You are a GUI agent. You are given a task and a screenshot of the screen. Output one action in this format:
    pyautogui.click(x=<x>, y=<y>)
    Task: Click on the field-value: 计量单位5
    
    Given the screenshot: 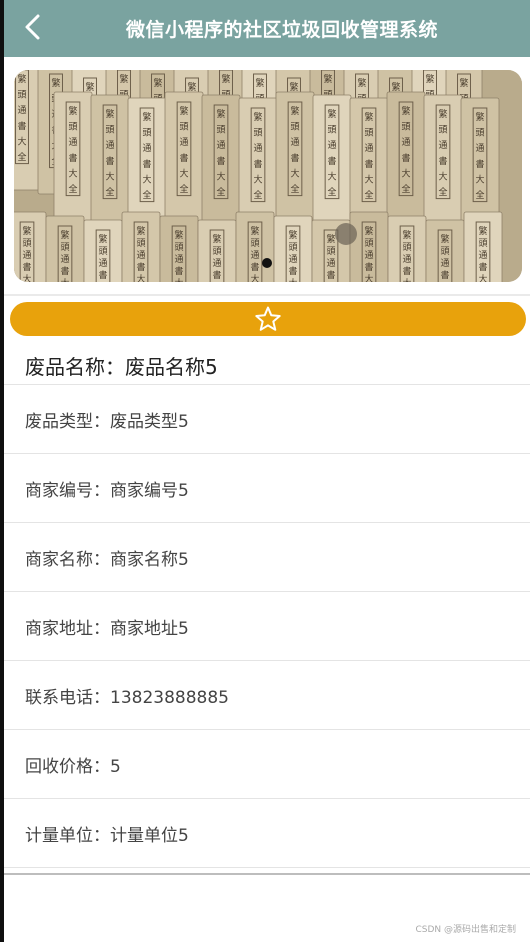 What is the action you would take?
    pyautogui.click(x=149, y=836)
    